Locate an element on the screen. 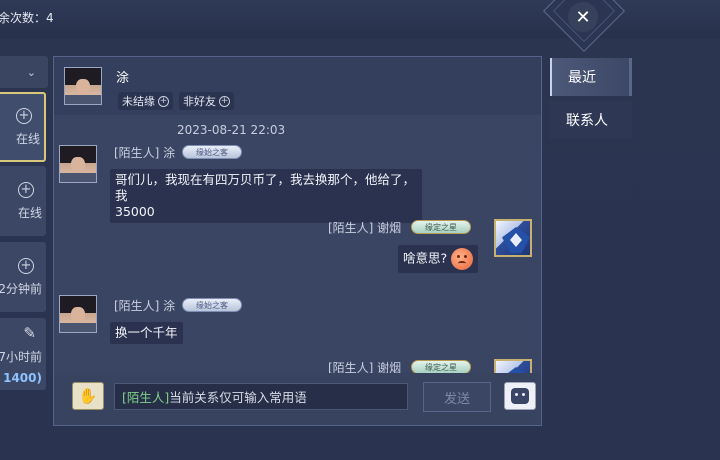 The width and height of the screenshot is (720, 460). timestamp: 2023-08-21 22:03 is located at coordinates (231, 130).